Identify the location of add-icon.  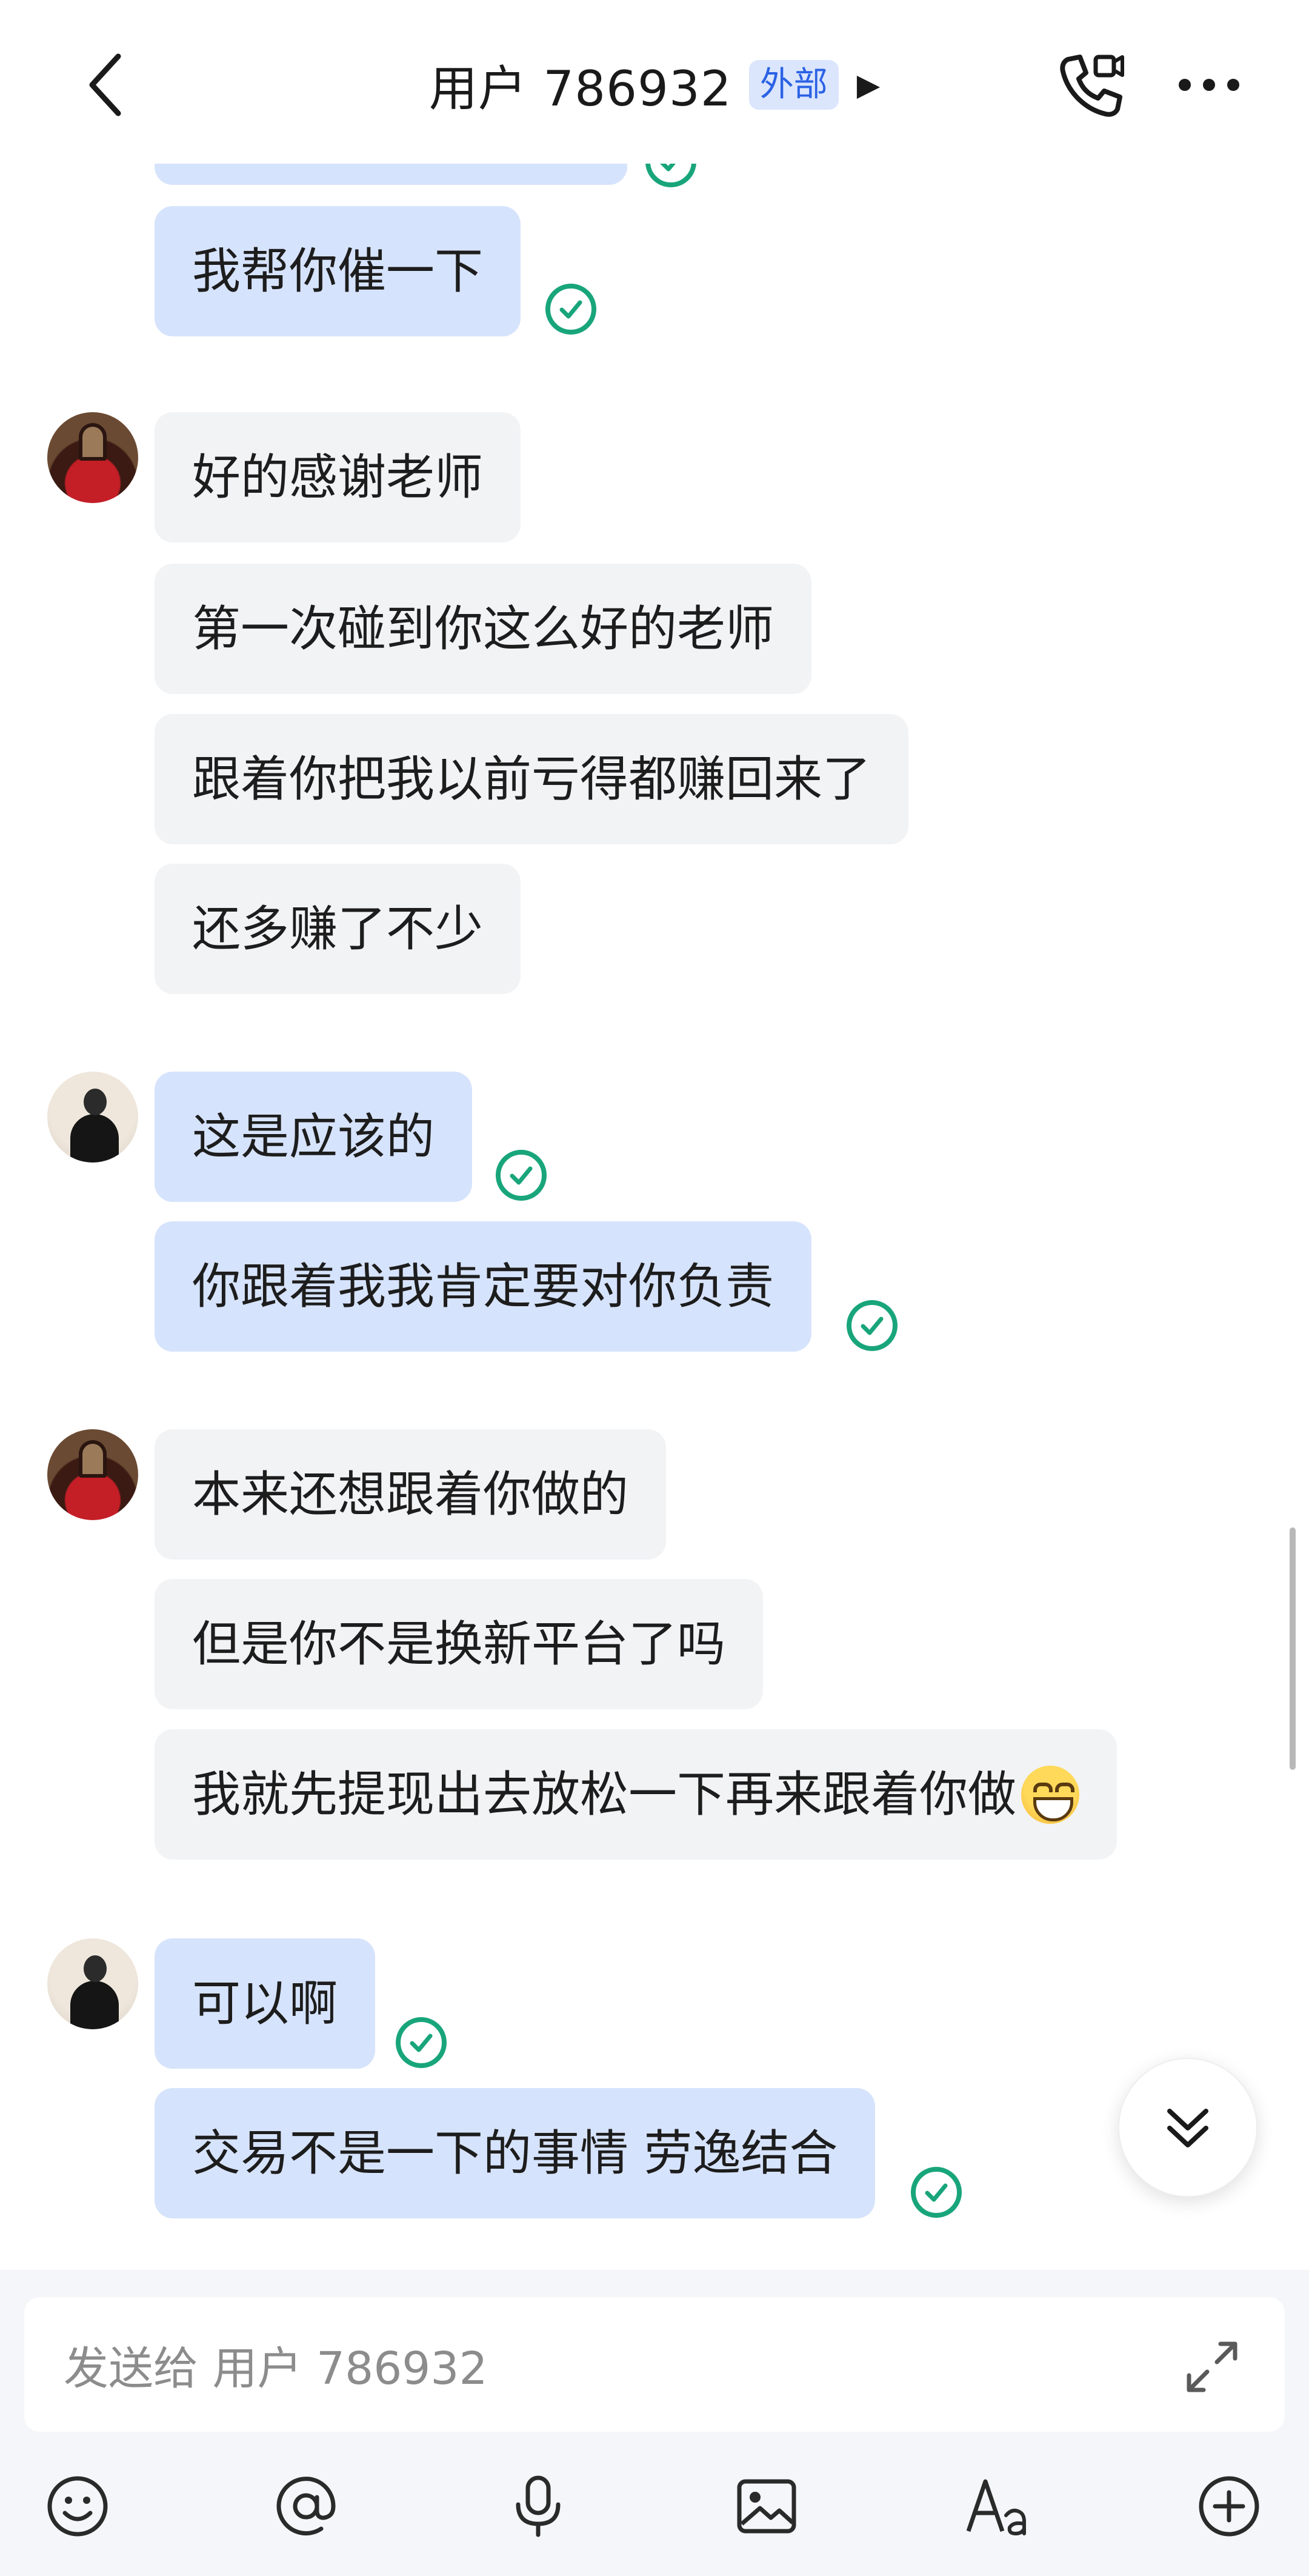
(1229, 2506).